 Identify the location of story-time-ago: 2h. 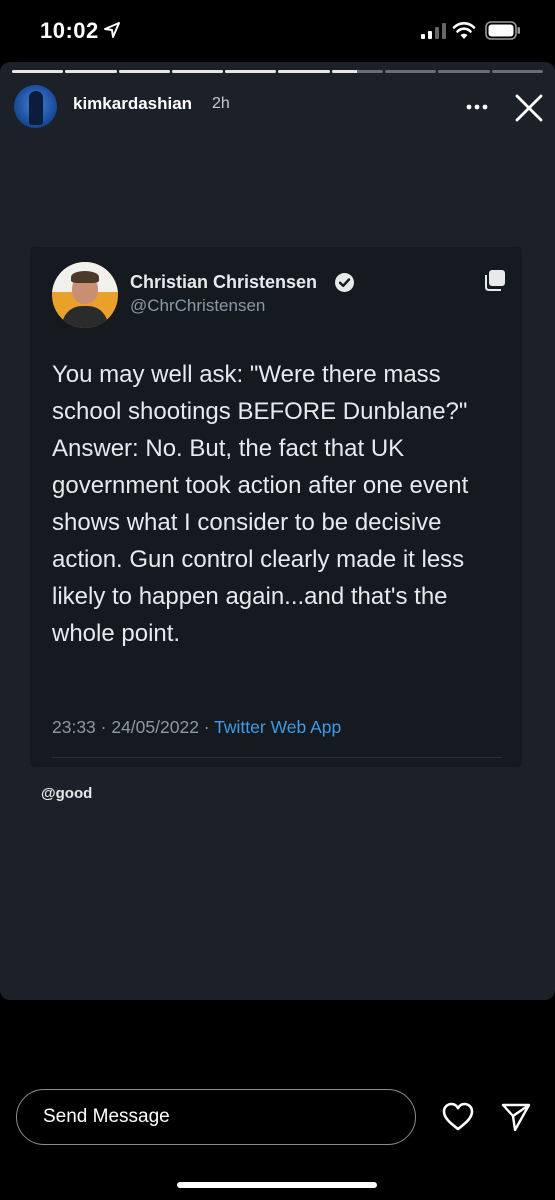
(221, 103).